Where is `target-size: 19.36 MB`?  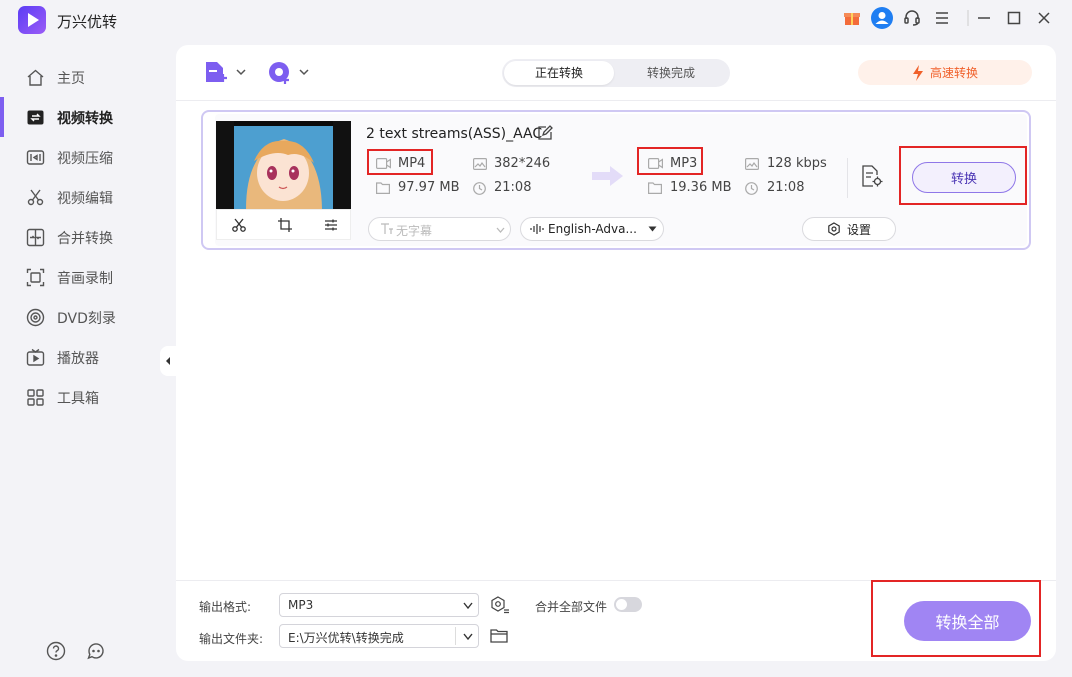
target-size: 19.36 MB is located at coordinates (701, 187).